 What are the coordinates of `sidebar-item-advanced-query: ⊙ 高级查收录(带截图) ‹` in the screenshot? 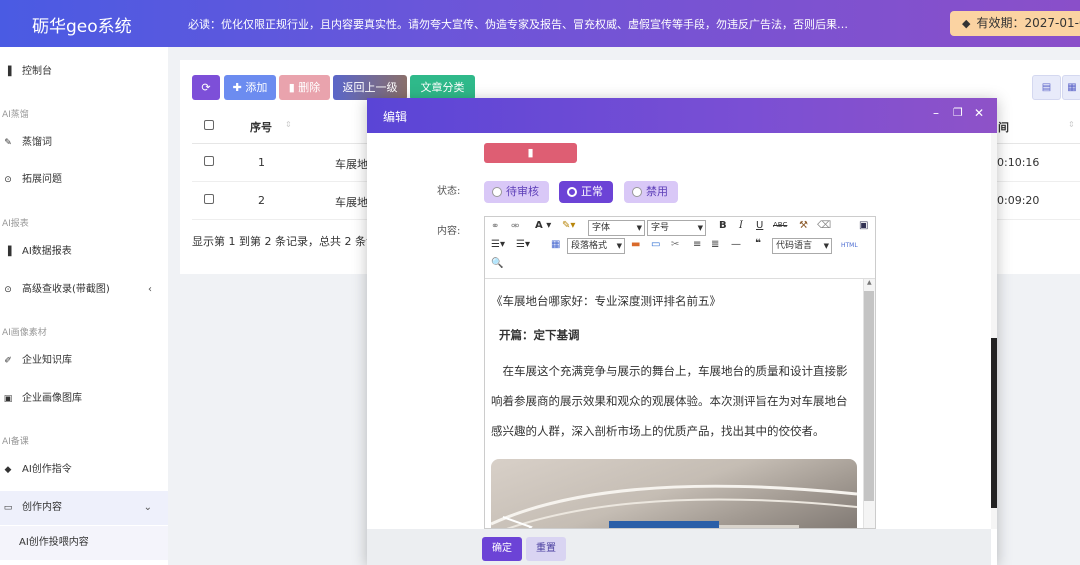 It's located at (84, 290).